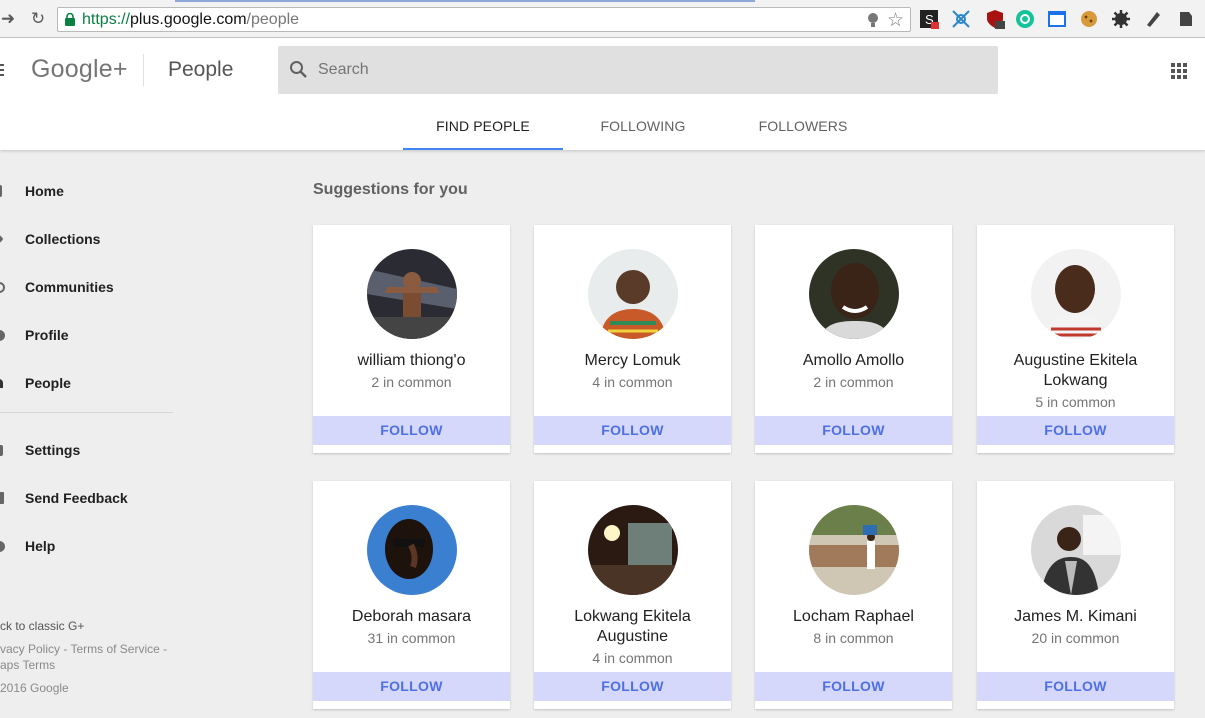 The height and width of the screenshot is (718, 1205). What do you see at coordinates (90, 450) in the screenshot?
I see `sidebar-item-settings: Settings` at bounding box center [90, 450].